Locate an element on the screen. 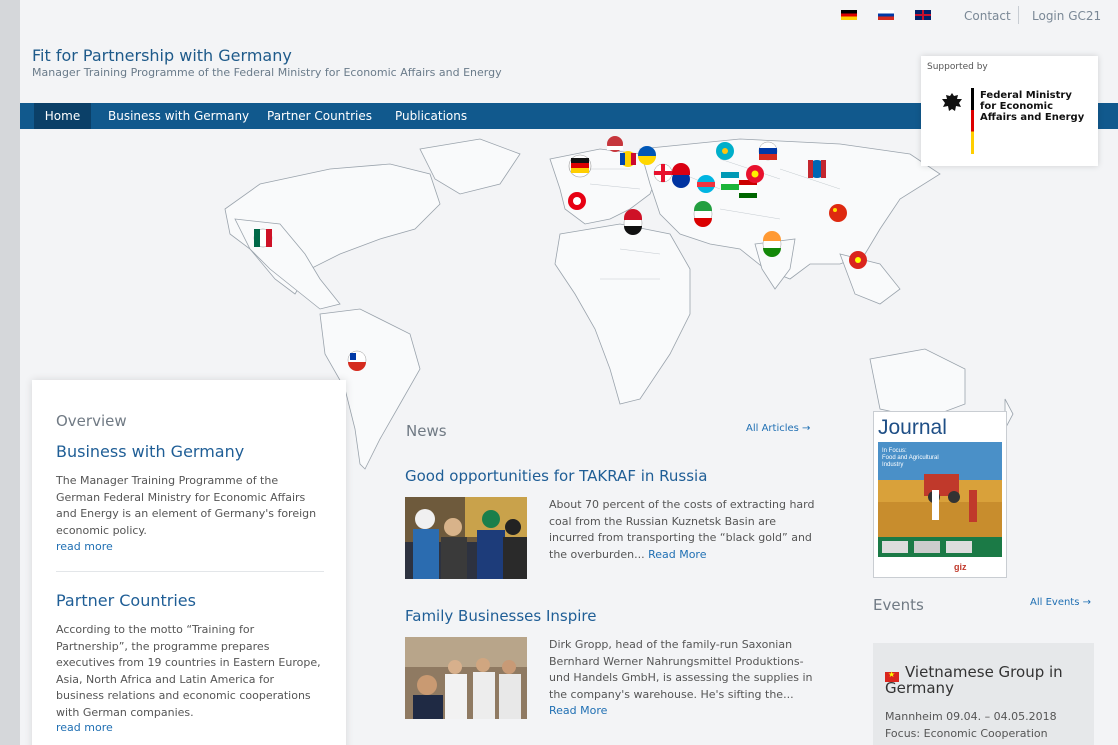 This screenshot has width=1118, height=745. pin-russia is located at coordinates (768, 151).